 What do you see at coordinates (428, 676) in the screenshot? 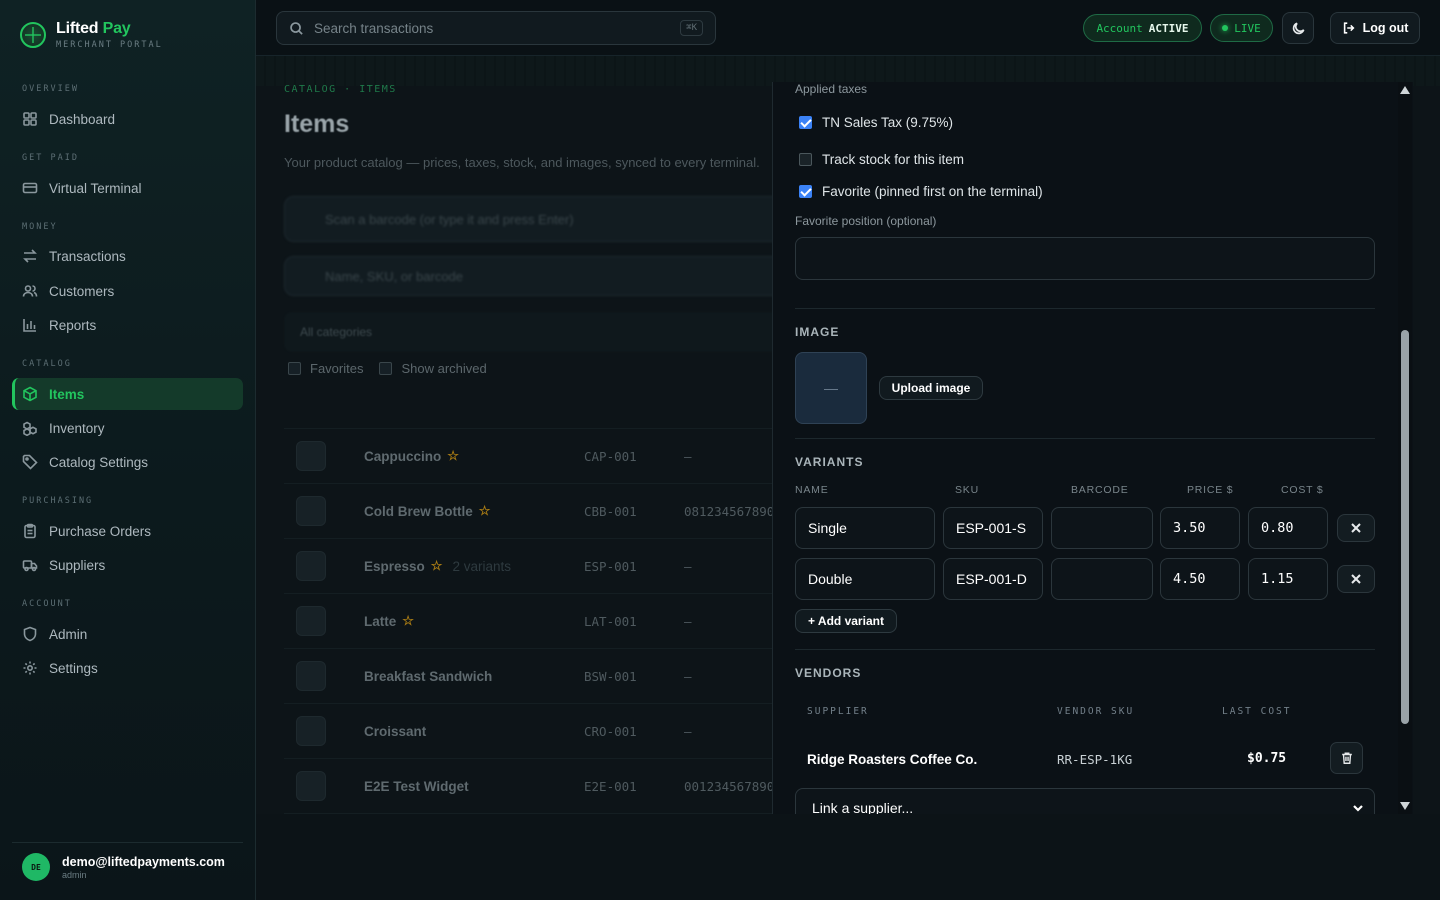
I see `item-name: Breakfast Sandwich` at bounding box center [428, 676].